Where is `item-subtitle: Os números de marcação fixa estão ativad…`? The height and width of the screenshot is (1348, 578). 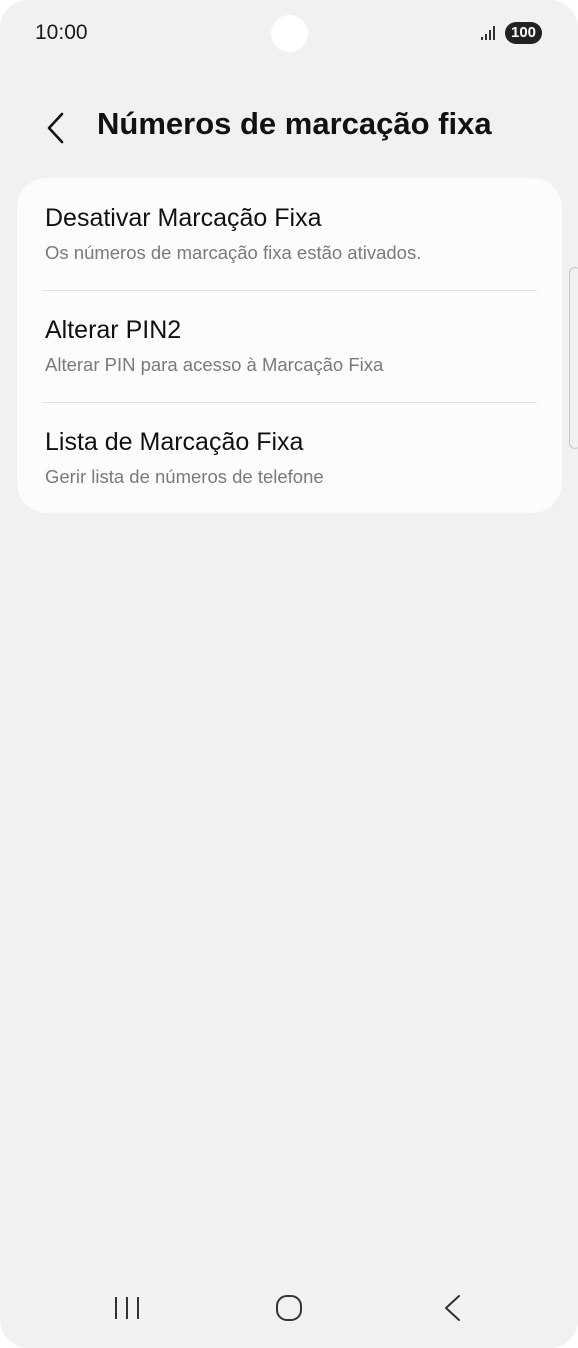
item-subtitle: Os números de marcação fixa estão ativad… is located at coordinates (233, 252).